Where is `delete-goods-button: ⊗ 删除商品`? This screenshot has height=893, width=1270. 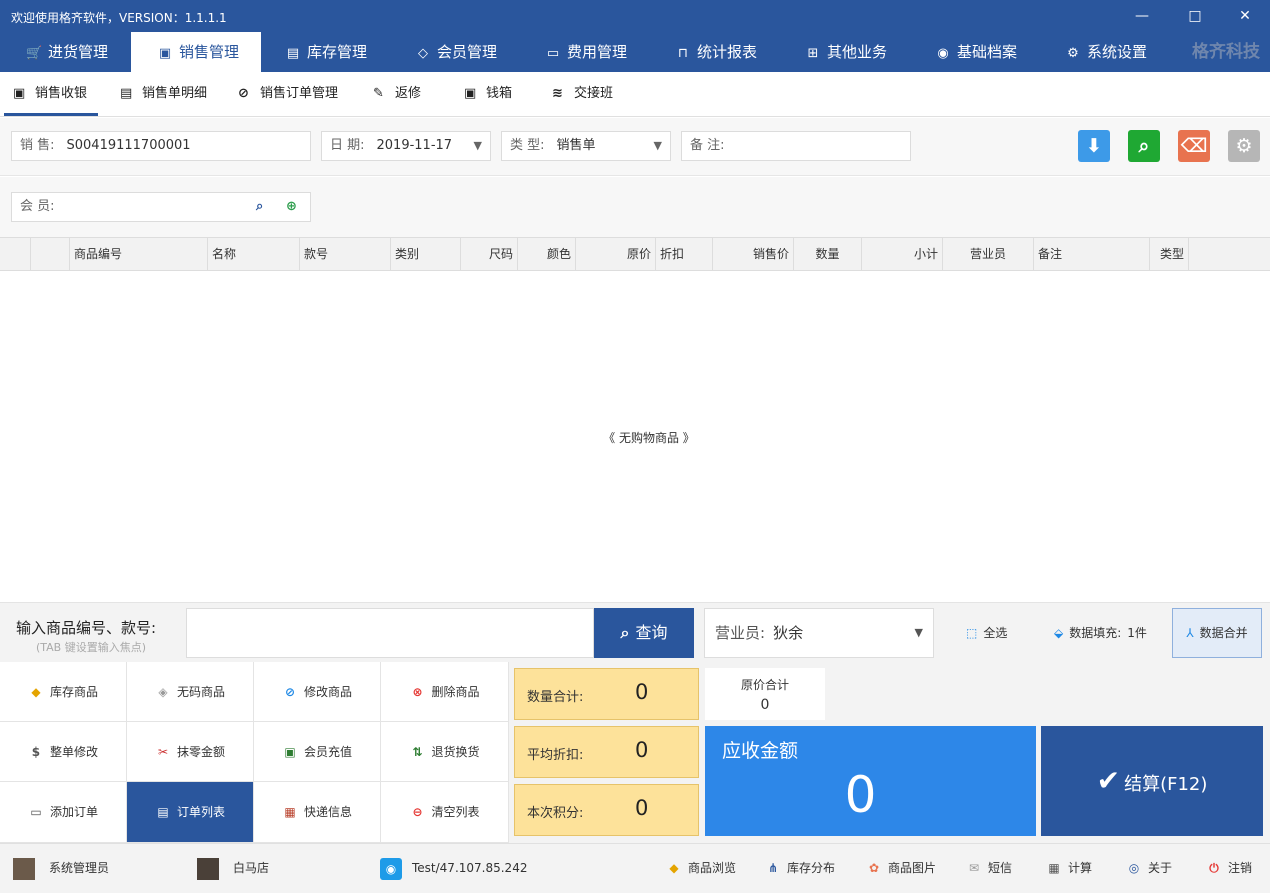 delete-goods-button: ⊗ 删除商品 is located at coordinates (445, 692).